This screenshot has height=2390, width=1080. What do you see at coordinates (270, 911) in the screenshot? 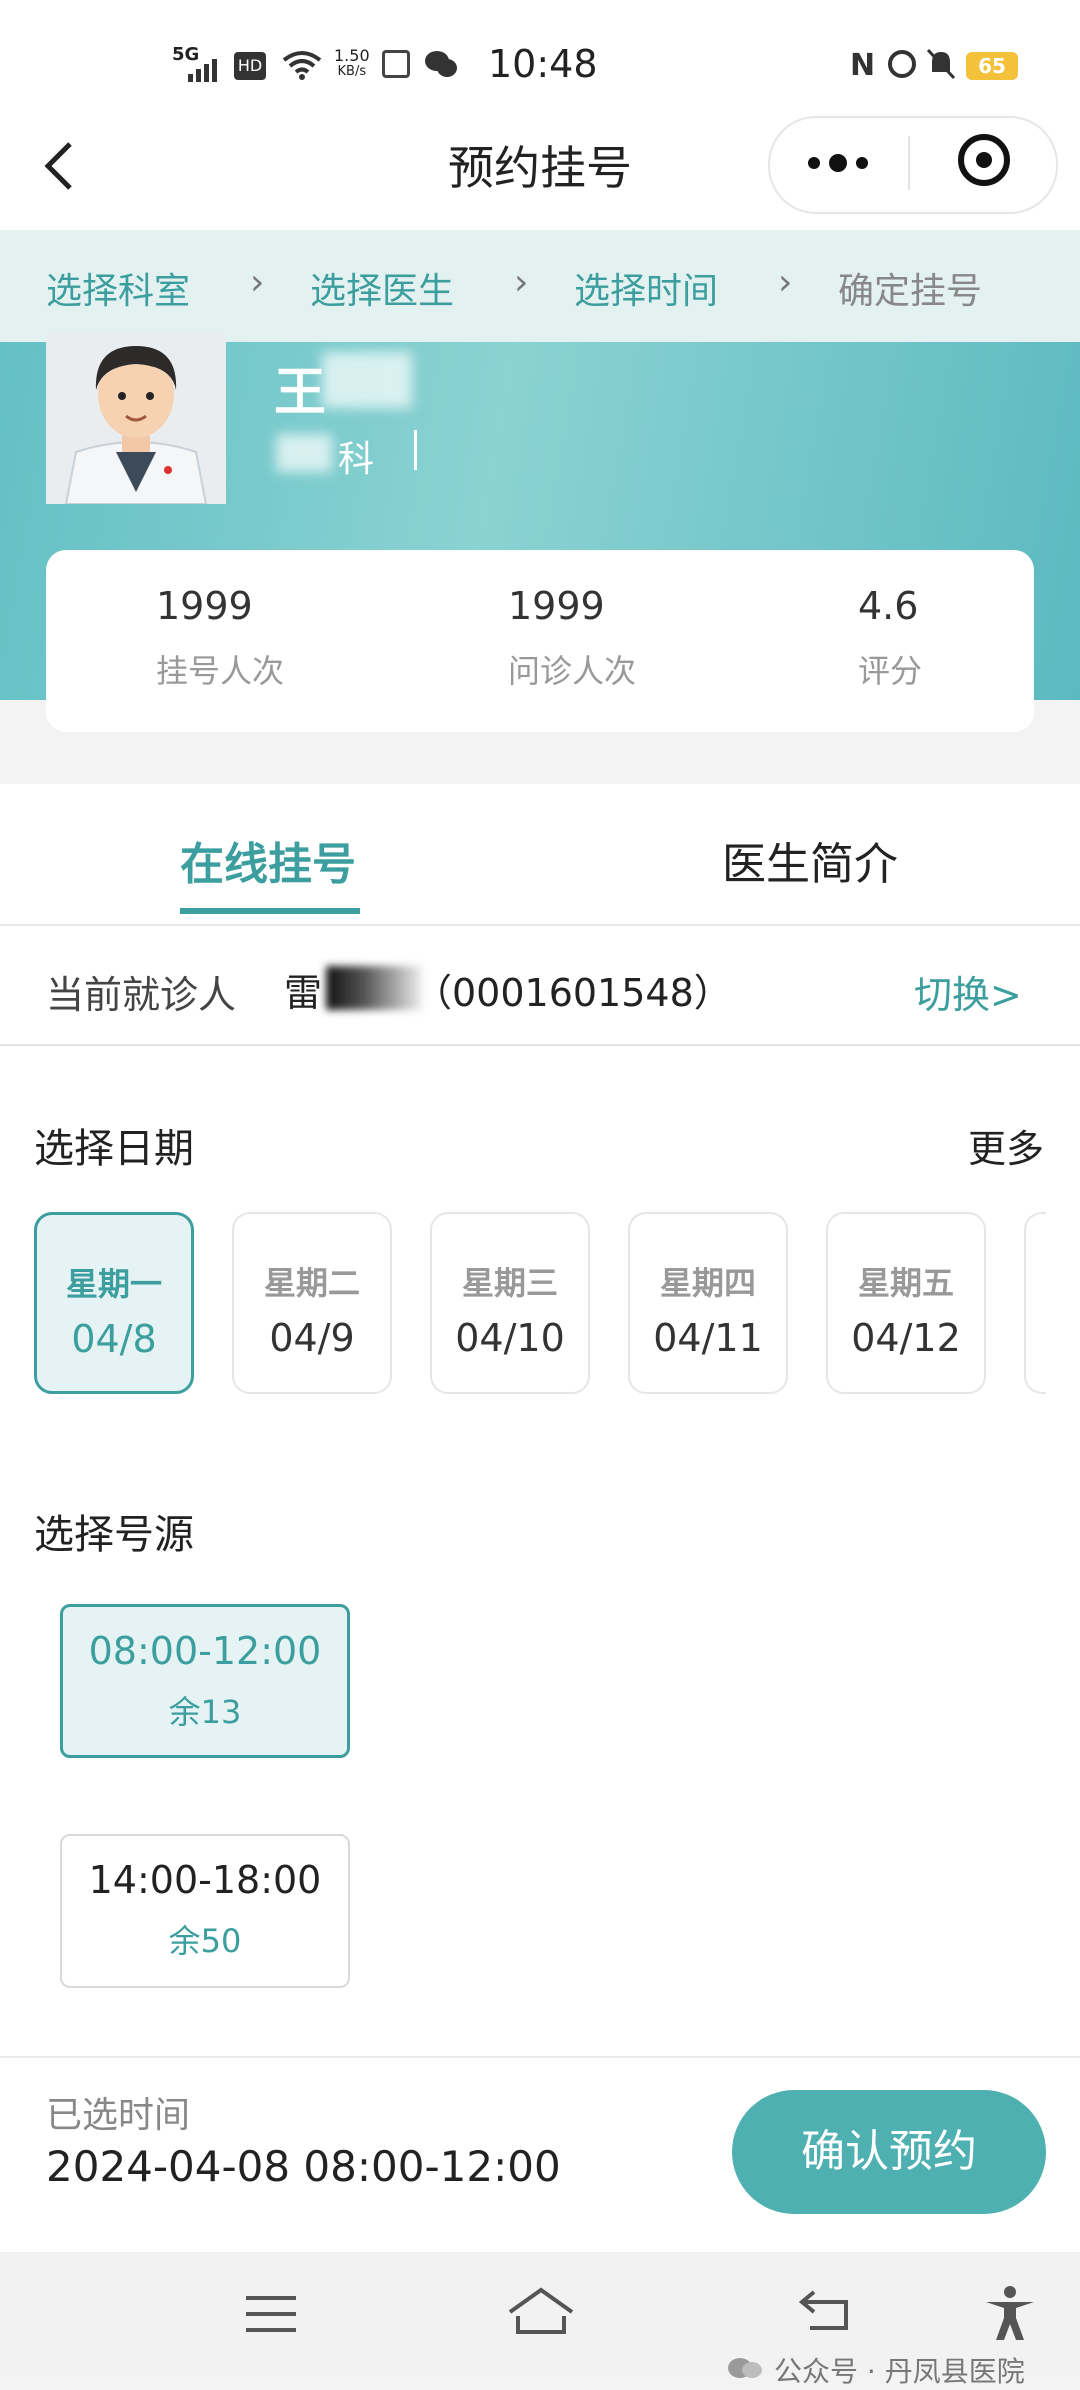
I see `tab-active-indicator` at bounding box center [270, 911].